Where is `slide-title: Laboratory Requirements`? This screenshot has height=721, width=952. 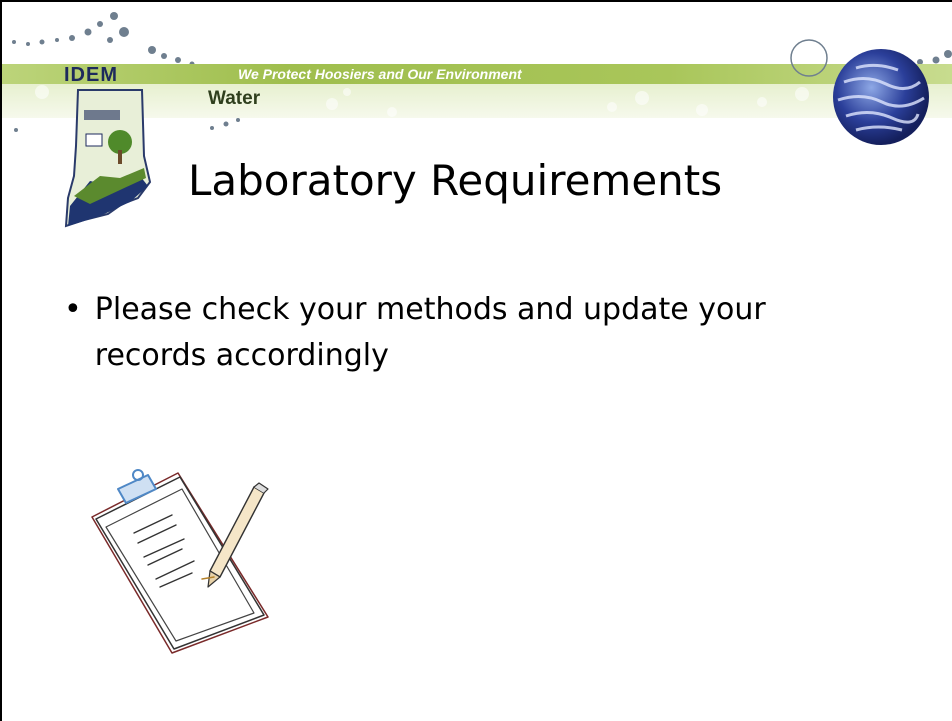 slide-title: Laboratory Requirements is located at coordinates (455, 180).